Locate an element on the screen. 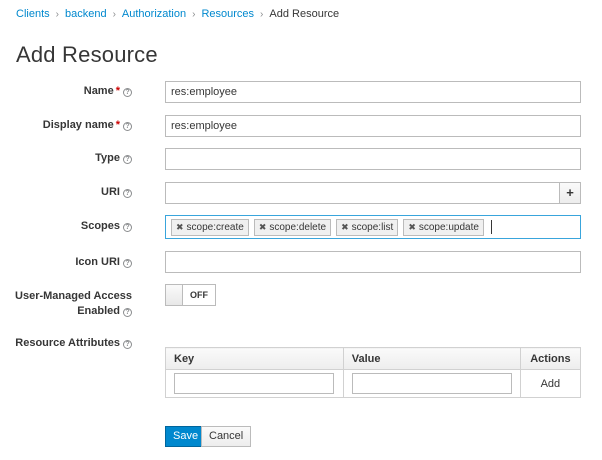 The image size is (602, 460). display-name-input: res:employee is located at coordinates (373, 126).